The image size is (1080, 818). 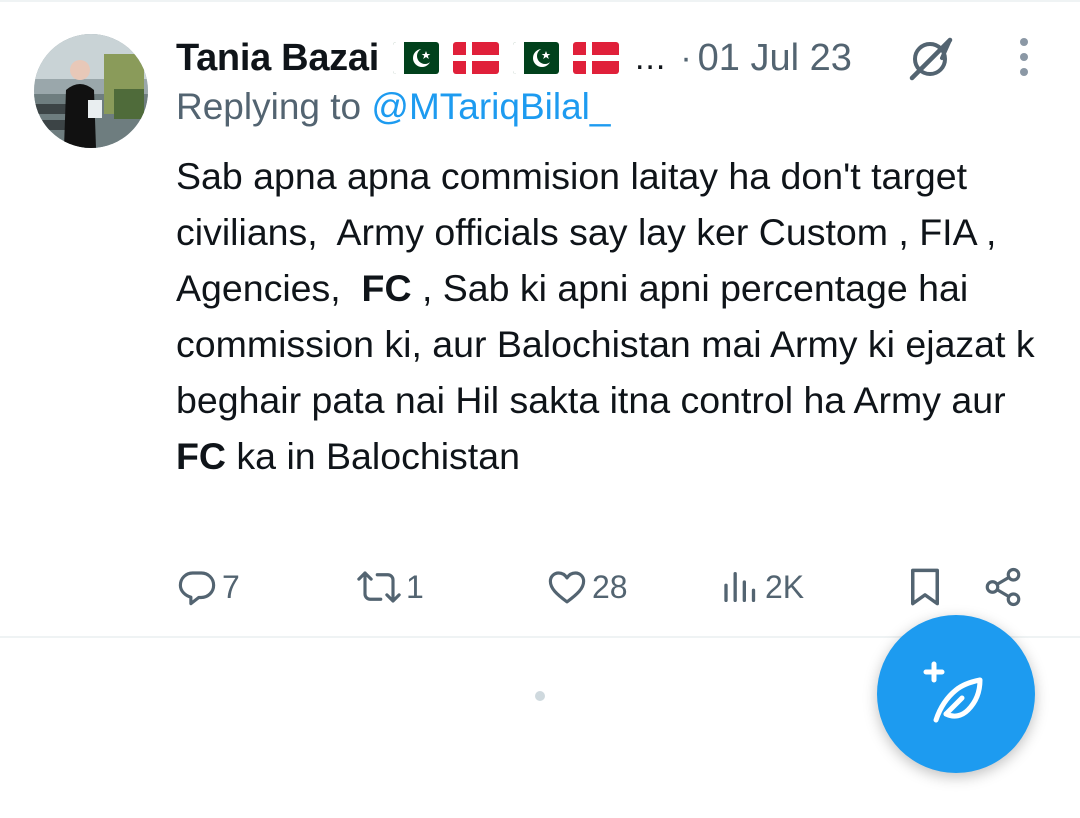 I want to click on repost-icon, so click(x=379, y=587).